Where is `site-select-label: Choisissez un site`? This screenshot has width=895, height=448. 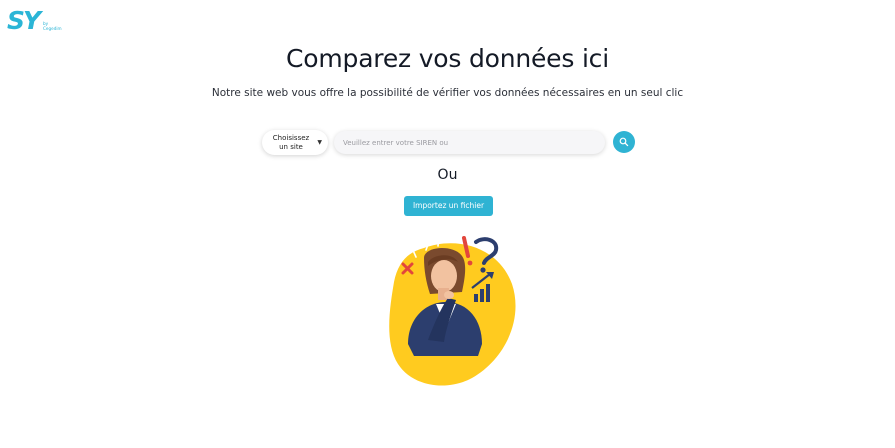 site-select-label: Choisissez un site is located at coordinates (291, 142).